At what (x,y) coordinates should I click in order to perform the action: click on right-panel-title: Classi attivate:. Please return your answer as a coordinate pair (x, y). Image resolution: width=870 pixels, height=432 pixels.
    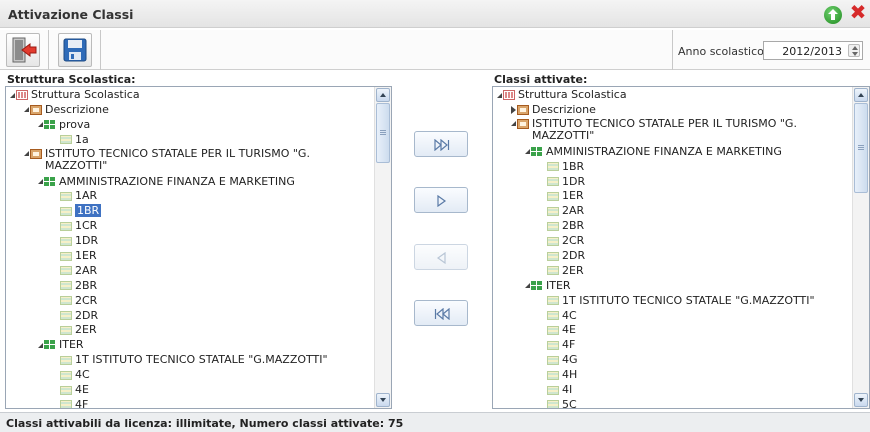
    Looking at the image, I should click on (541, 79).